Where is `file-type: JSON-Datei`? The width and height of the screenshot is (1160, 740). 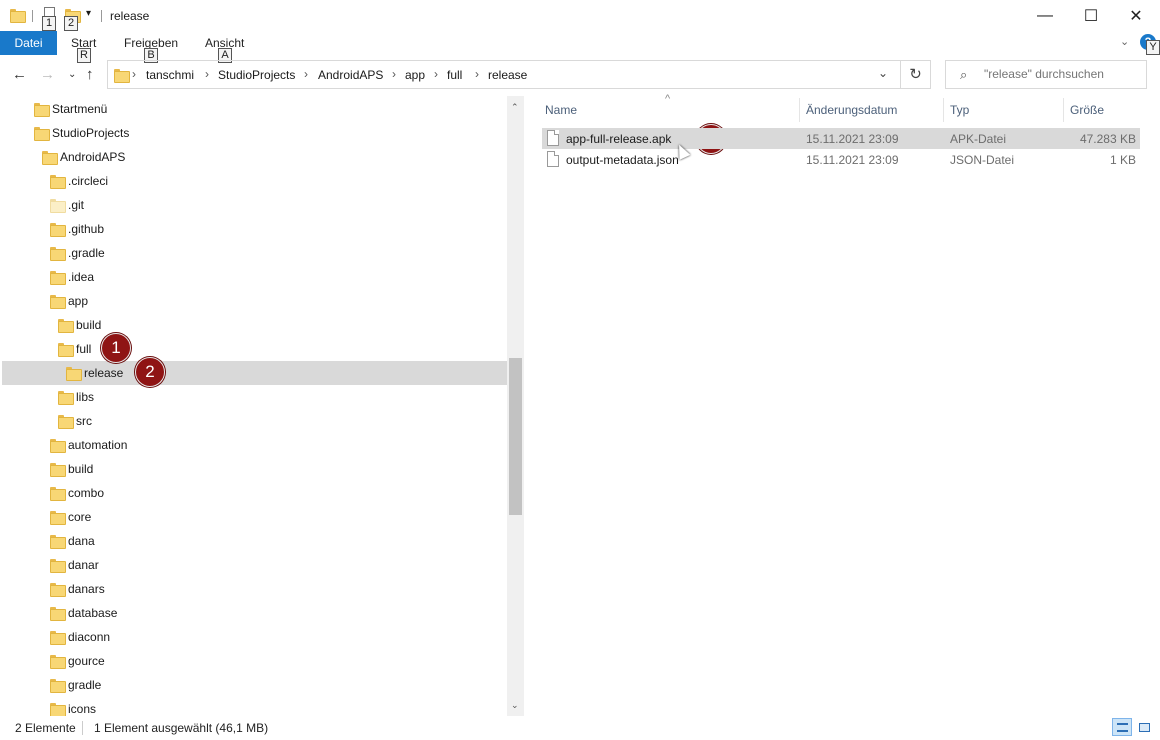
file-type: JSON-Datei is located at coordinates (982, 160).